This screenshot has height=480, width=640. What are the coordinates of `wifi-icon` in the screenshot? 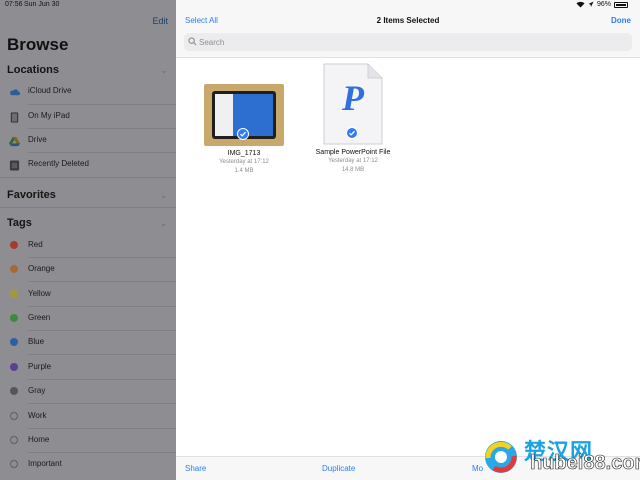 It's located at (580, 4).